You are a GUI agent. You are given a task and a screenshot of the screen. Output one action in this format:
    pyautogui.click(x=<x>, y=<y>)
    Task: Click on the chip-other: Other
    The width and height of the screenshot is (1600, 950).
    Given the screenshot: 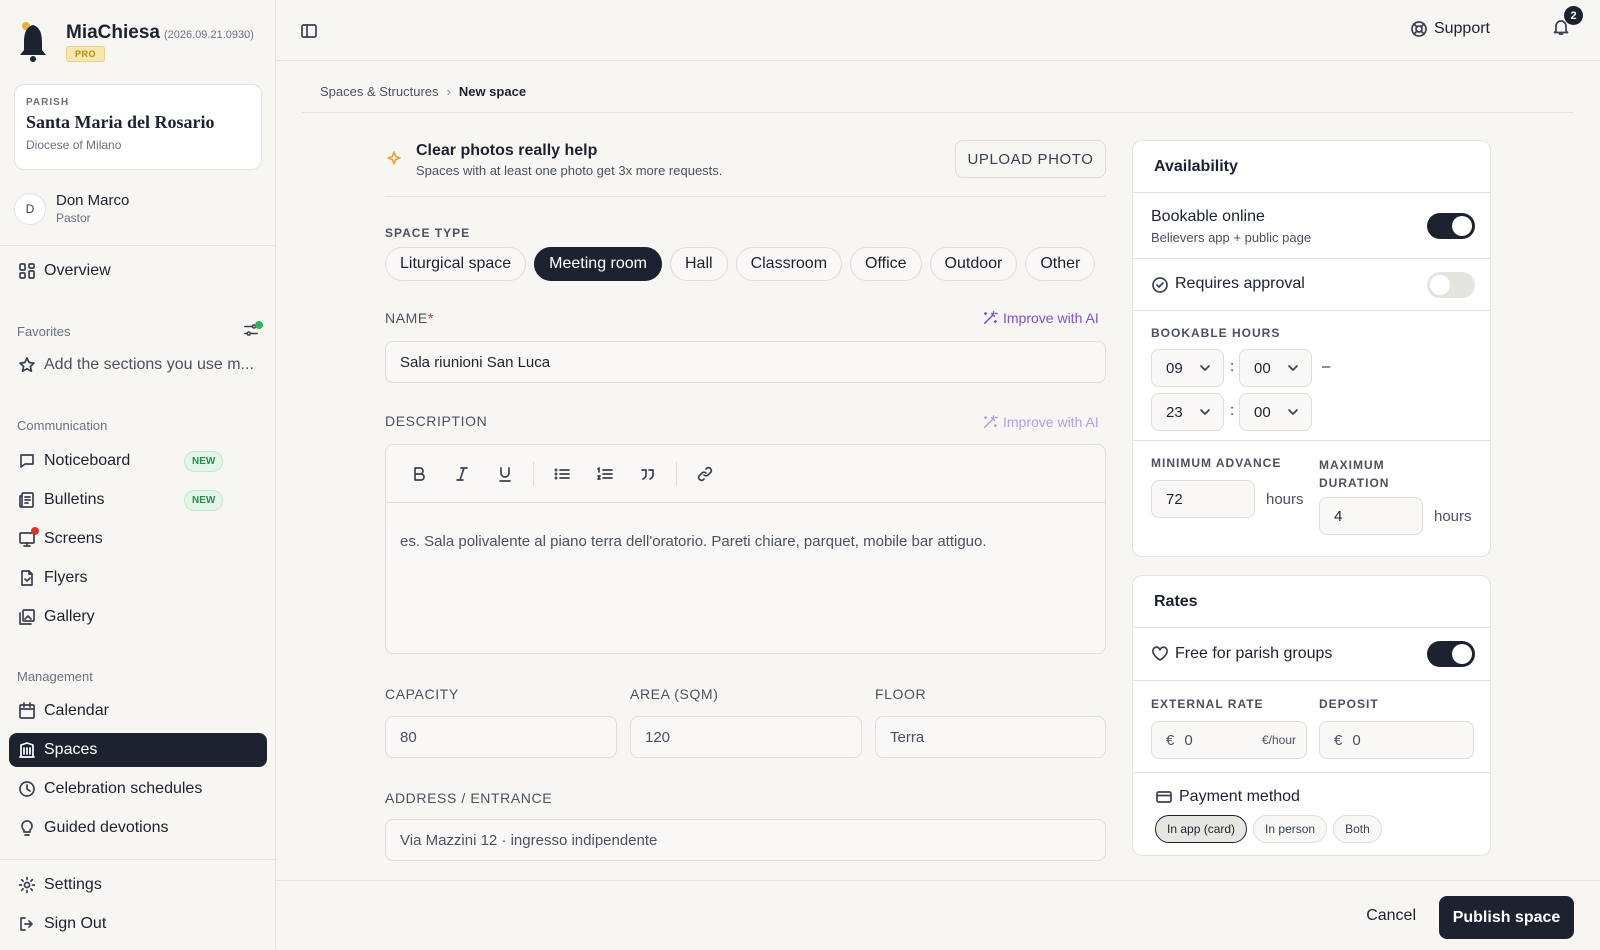 What is the action you would take?
    pyautogui.click(x=1060, y=264)
    